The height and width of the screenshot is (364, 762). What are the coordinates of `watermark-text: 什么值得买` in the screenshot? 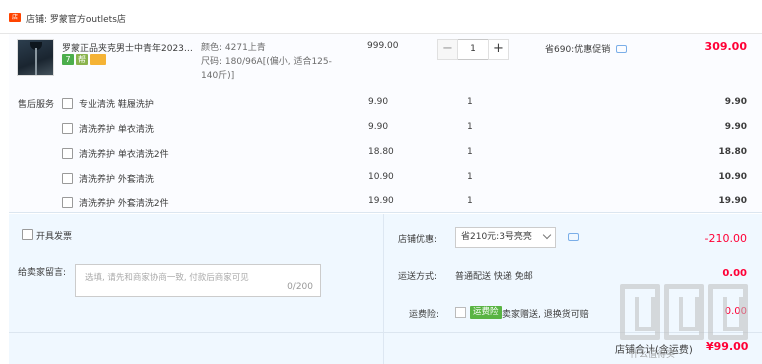 It's located at (653, 355).